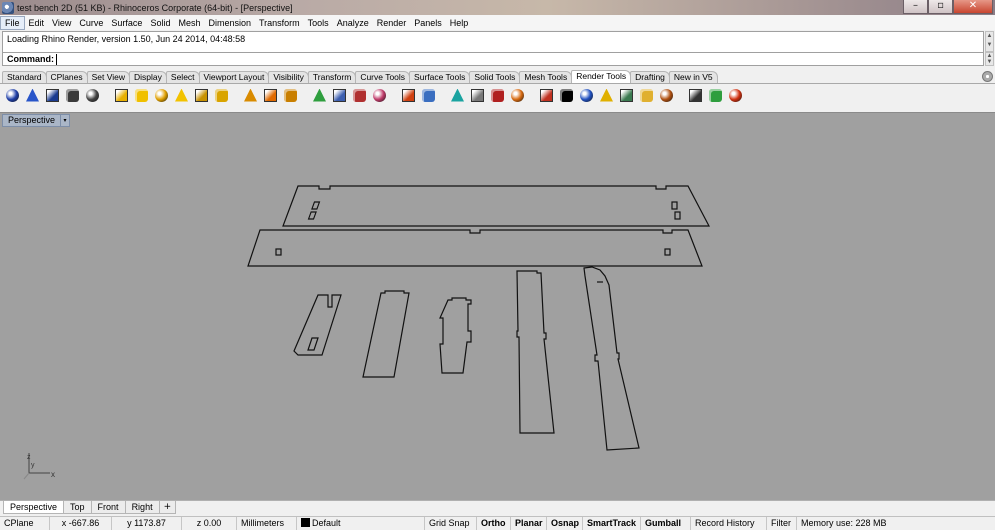 The height and width of the screenshot is (530, 995). What do you see at coordinates (34, 507) in the screenshot?
I see `viewport-tab-perspective: Perspective` at bounding box center [34, 507].